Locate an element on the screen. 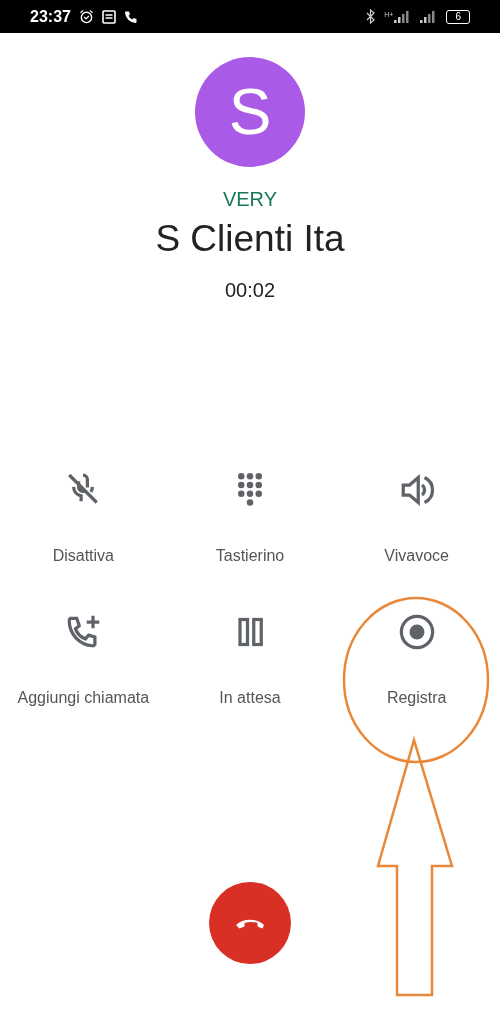  call-action-button: Aggiungi chiamata is located at coordinates (83, 661).